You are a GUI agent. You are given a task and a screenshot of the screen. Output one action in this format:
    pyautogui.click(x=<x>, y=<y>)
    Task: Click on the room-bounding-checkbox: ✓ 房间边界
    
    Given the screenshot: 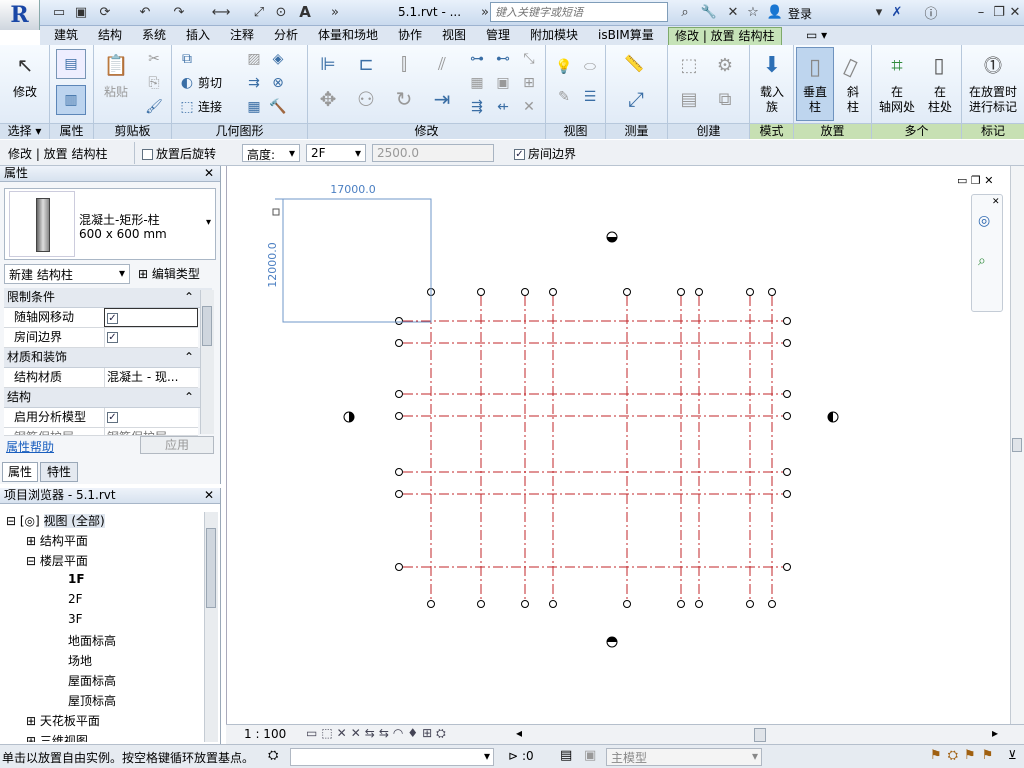 What is the action you would take?
    pyautogui.click(x=545, y=153)
    